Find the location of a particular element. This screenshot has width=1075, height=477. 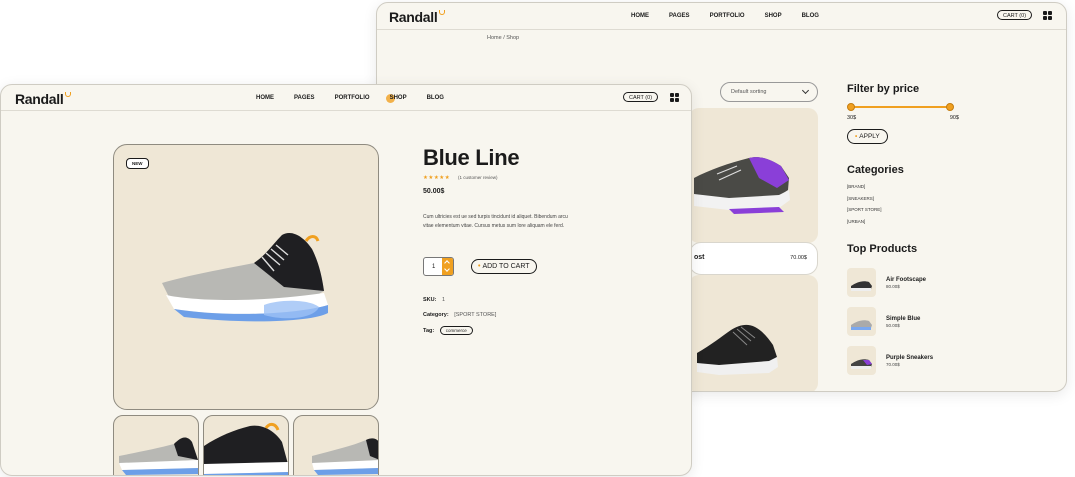

add-to-cart-button: • ADD TO CART is located at coordinates (504, 266).